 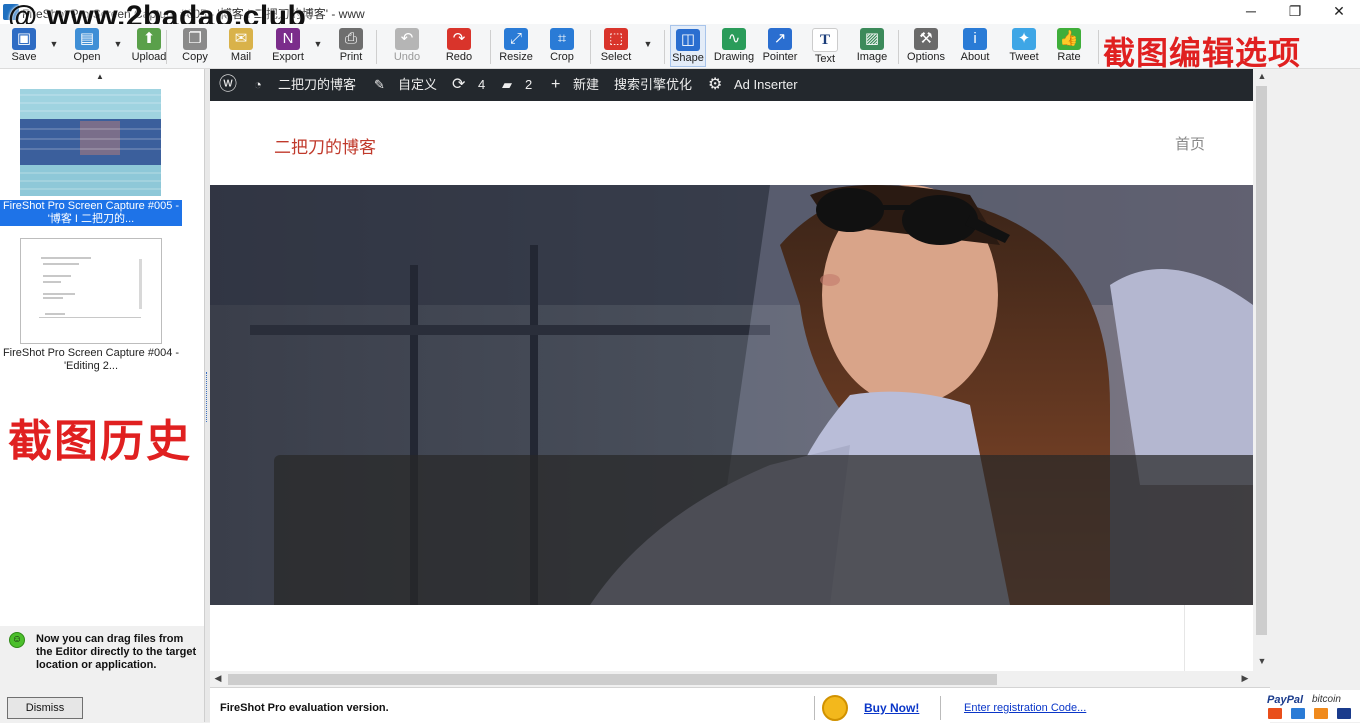 I want to click on save-dropdown-arrow-icon: ▼, so click(x=54, y=44).